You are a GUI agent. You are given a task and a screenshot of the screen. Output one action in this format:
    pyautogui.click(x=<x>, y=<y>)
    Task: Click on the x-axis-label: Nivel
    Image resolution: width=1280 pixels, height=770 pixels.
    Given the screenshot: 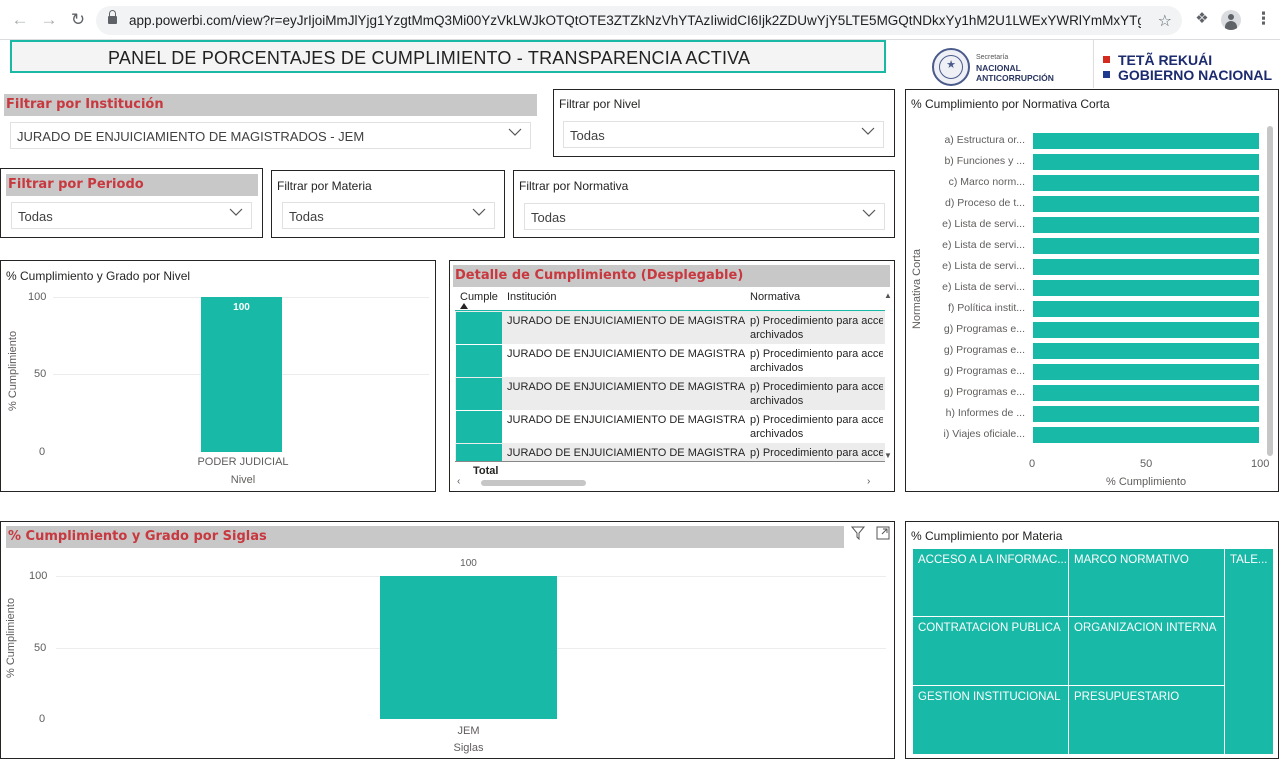 What is the action you would take?
    pyautogui.click(x=243, y=480)
    